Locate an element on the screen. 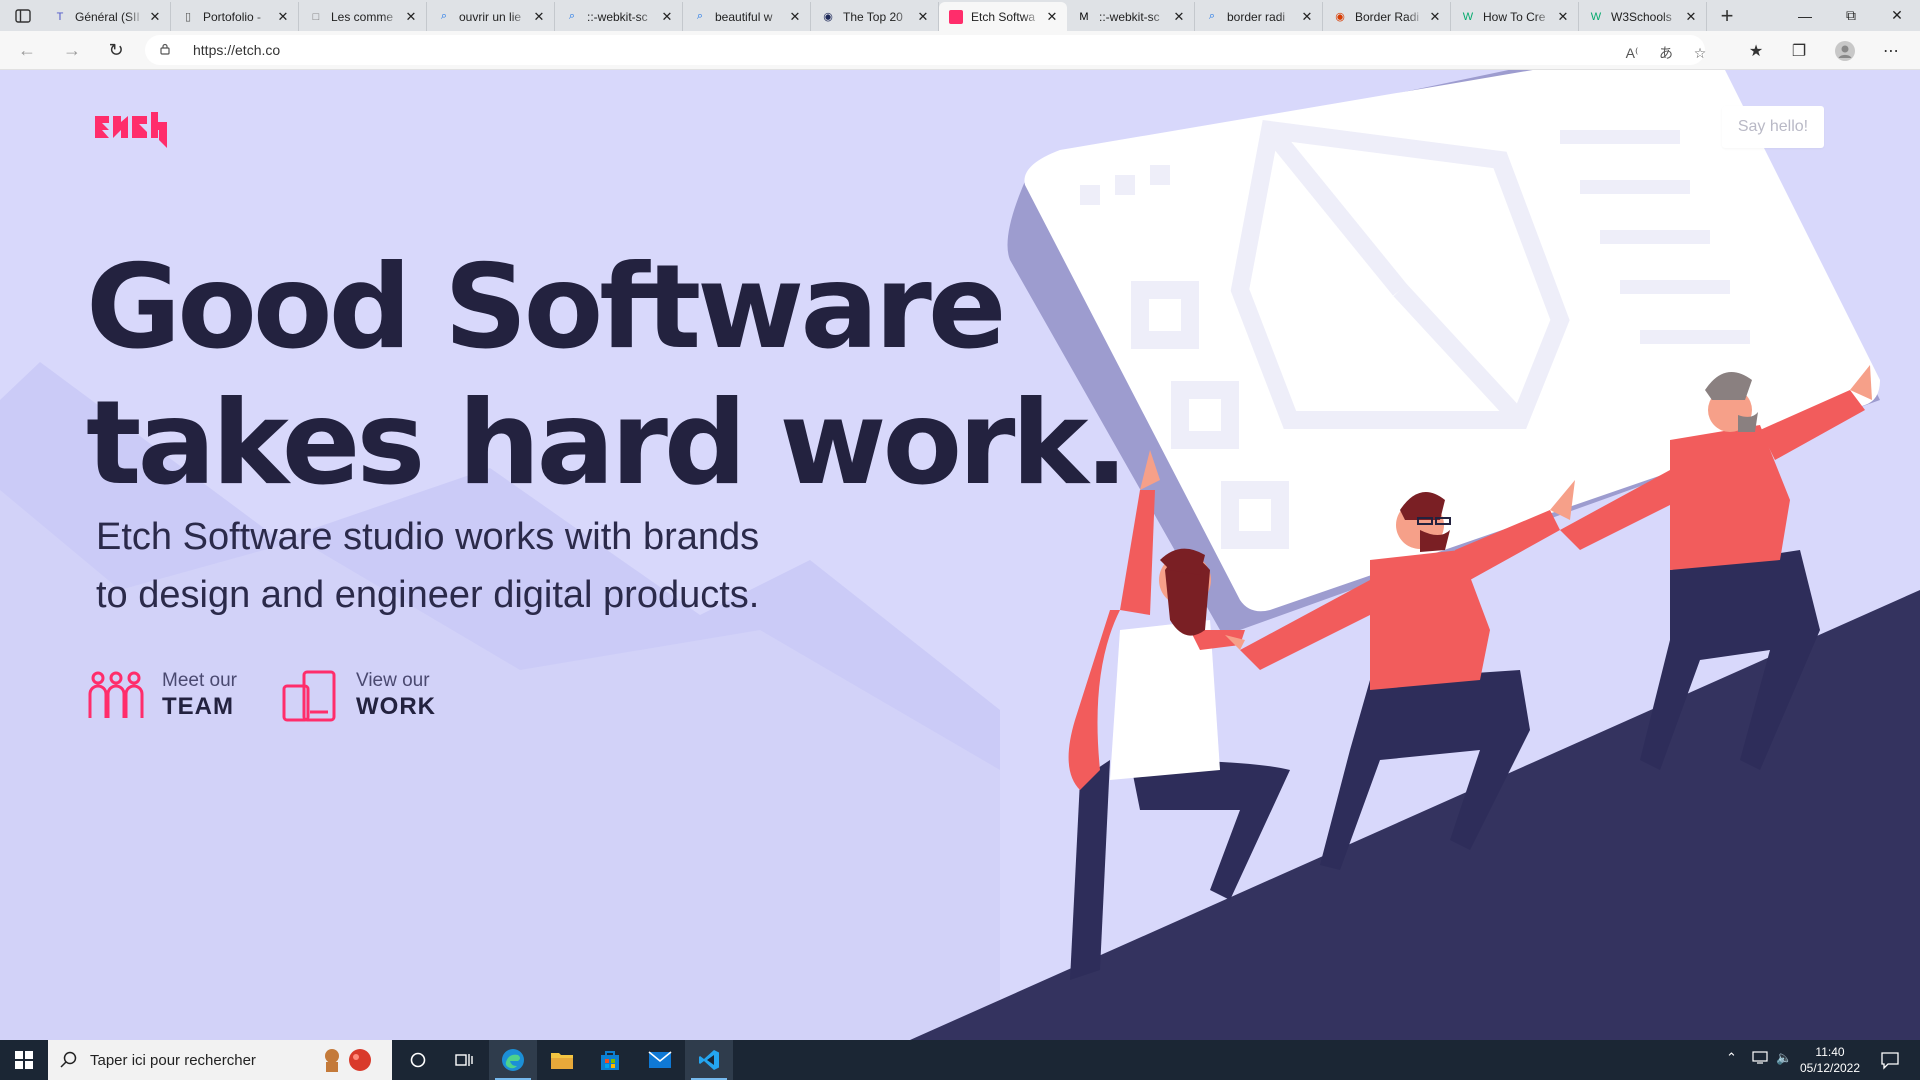  more-menu-icon: ⋯ is located at coordinates (1891, 51).